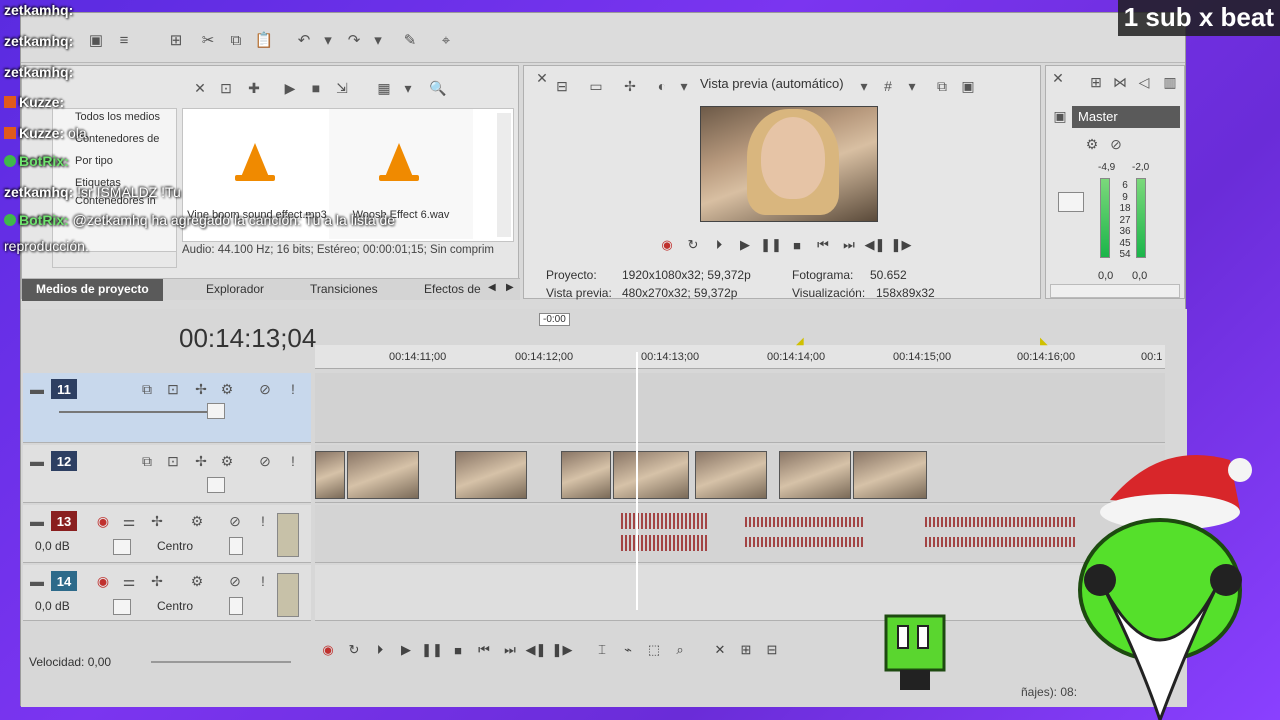 This screenshot has height=720, width=1280. What do you see at coordinates (562, 86) in the screenshot?
I see `preview-properties-icon: ⊟` at bounding box center [562, 86].